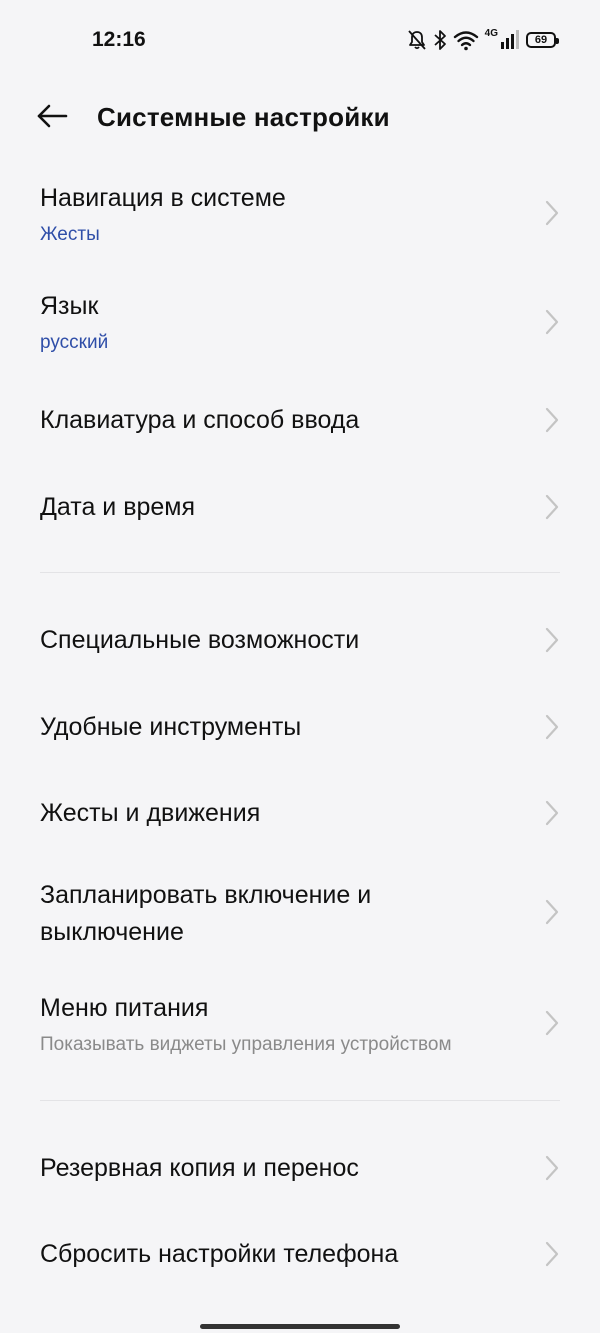 This screenshot has width=600, height=1333. I want to click on header: Системные настройки, so click(300, 118).